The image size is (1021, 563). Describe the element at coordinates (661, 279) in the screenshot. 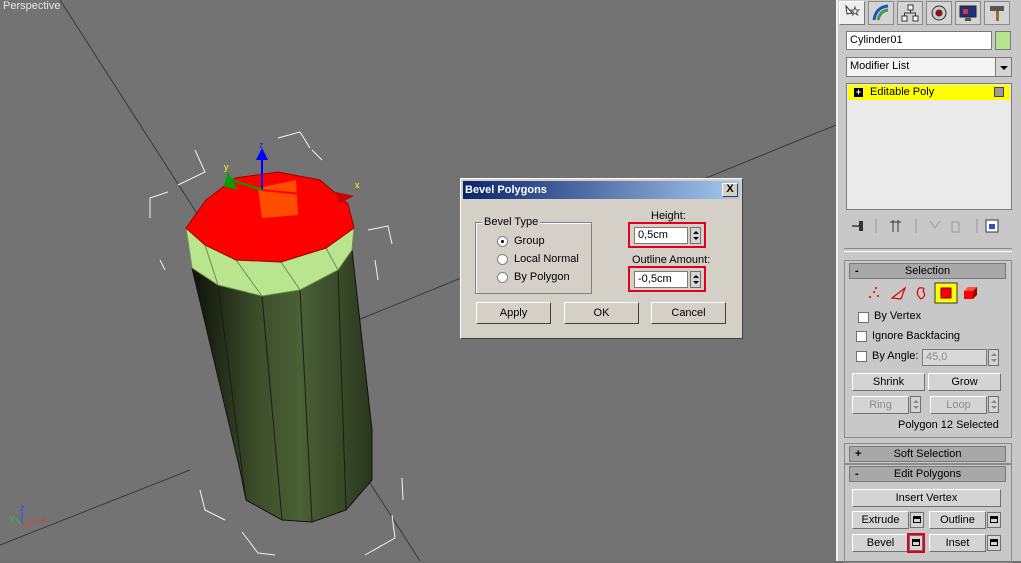

I see `outline-amount-field: -0,5cm` at that location.